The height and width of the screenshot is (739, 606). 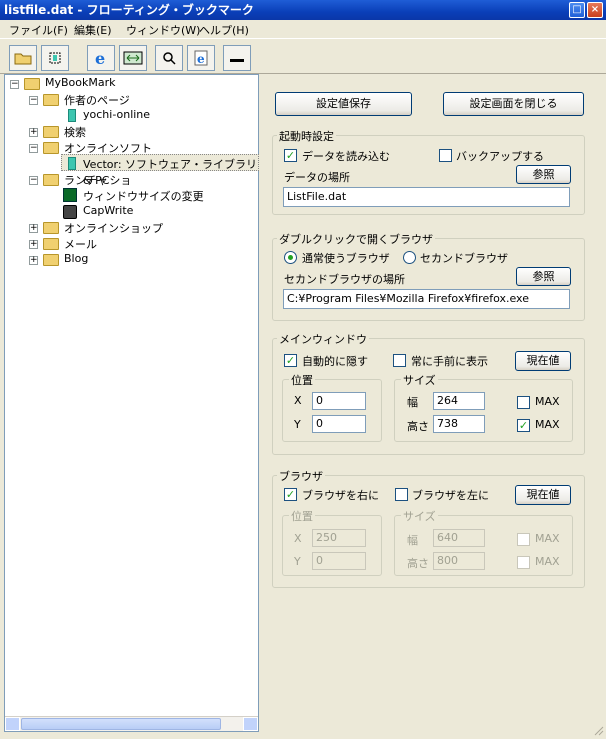 What do you see at coordinates (459, 424) in the screenshot?
I see `main-height-field: 738` at bounding box center [459, 424].